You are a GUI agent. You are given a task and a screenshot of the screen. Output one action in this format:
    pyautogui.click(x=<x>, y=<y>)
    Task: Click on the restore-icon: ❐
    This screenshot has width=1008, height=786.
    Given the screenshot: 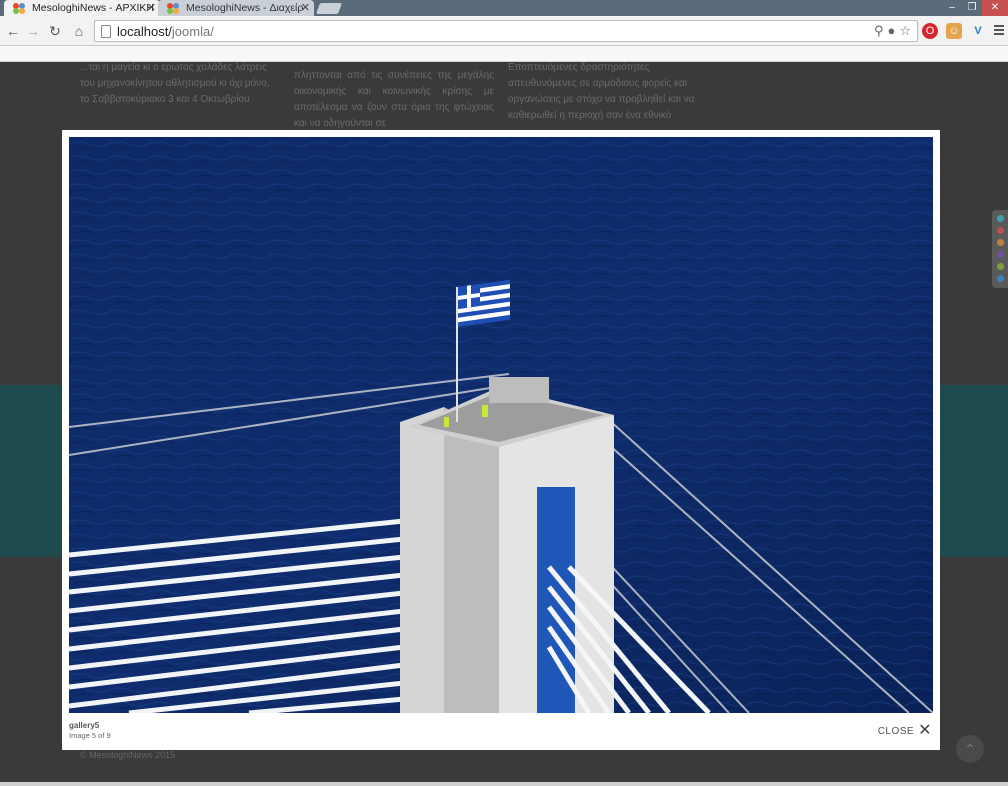 What is the action you would take?
    pyautogui.click(x=972, y=8)
    